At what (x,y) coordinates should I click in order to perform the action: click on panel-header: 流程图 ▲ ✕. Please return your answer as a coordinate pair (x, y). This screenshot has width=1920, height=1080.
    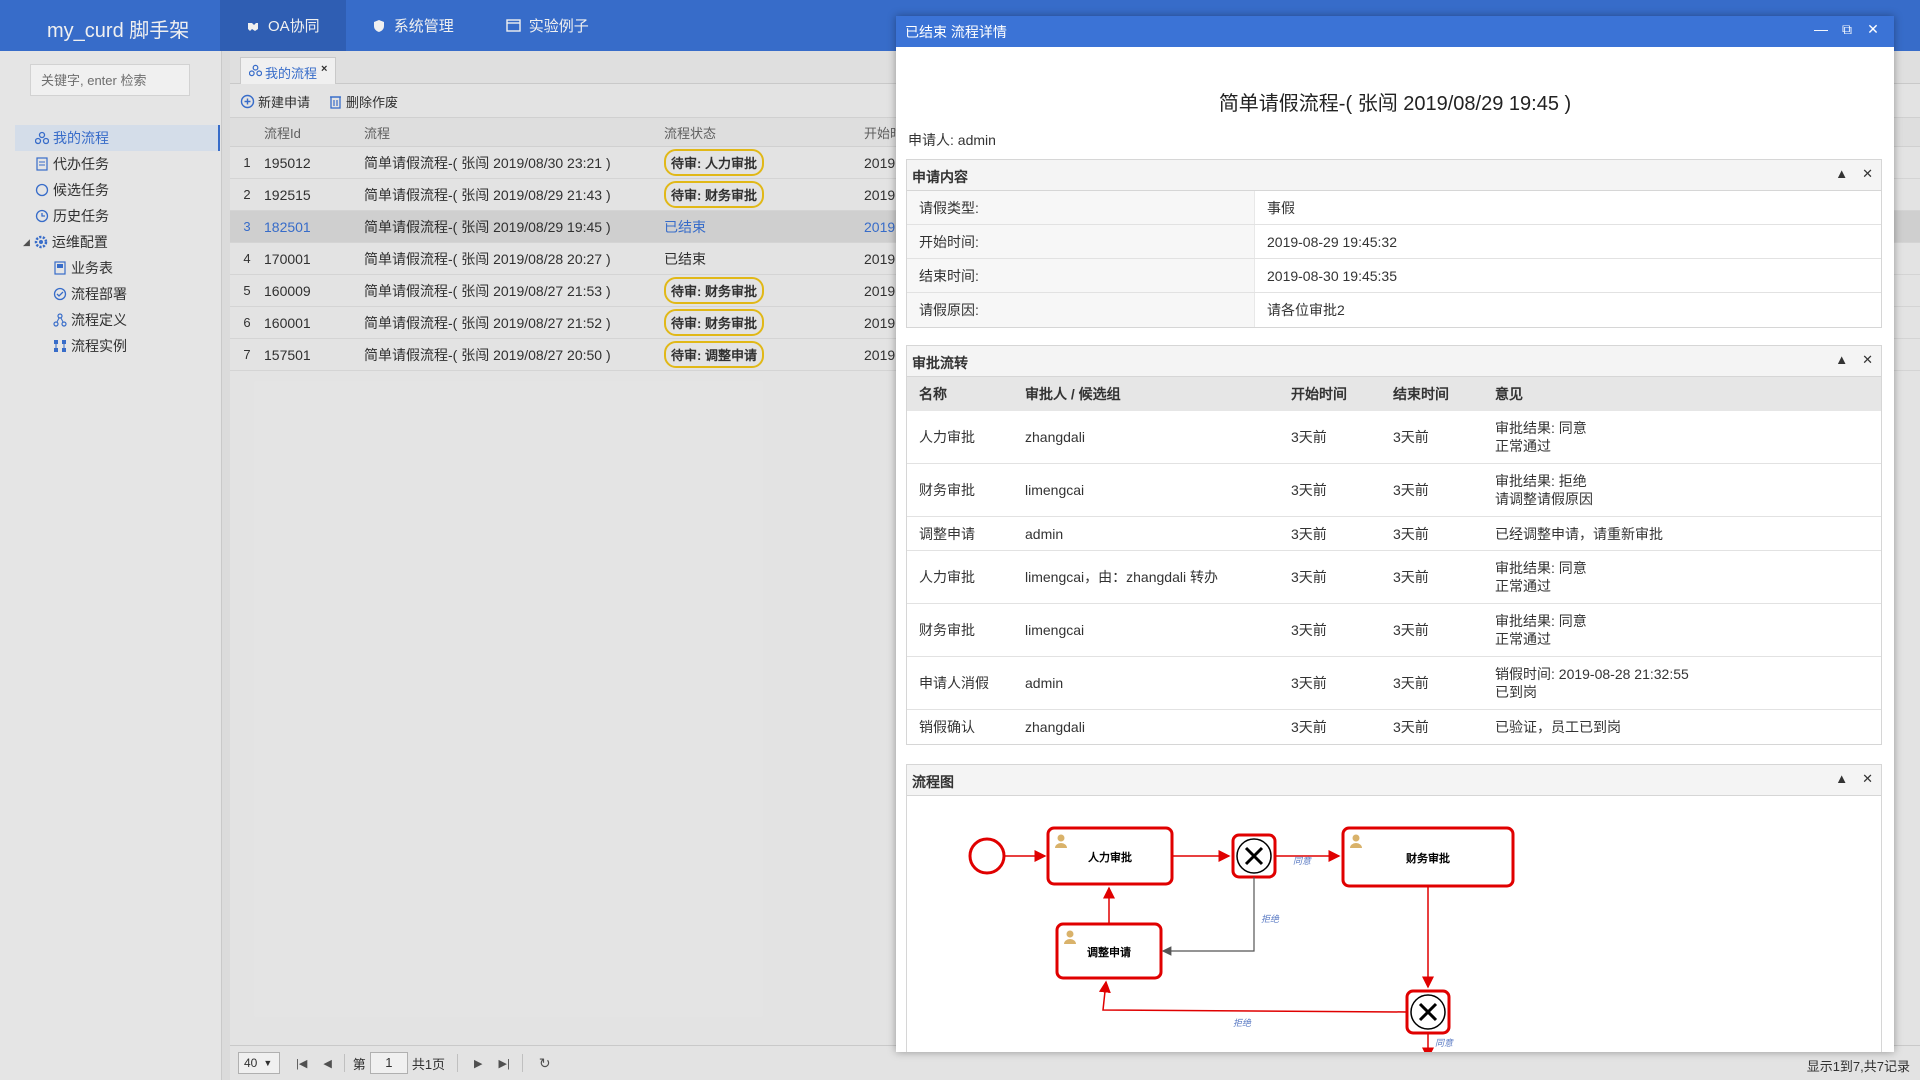
    Looking at the image, I should click on (1394, 780).